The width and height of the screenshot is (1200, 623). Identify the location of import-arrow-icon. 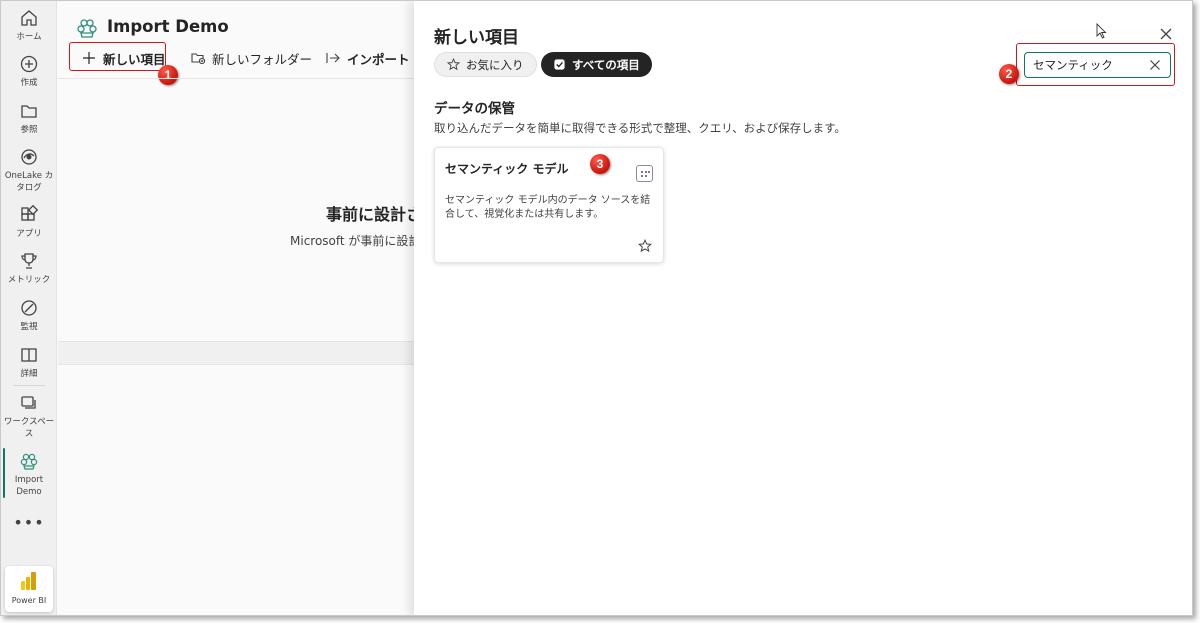
(333, 58).